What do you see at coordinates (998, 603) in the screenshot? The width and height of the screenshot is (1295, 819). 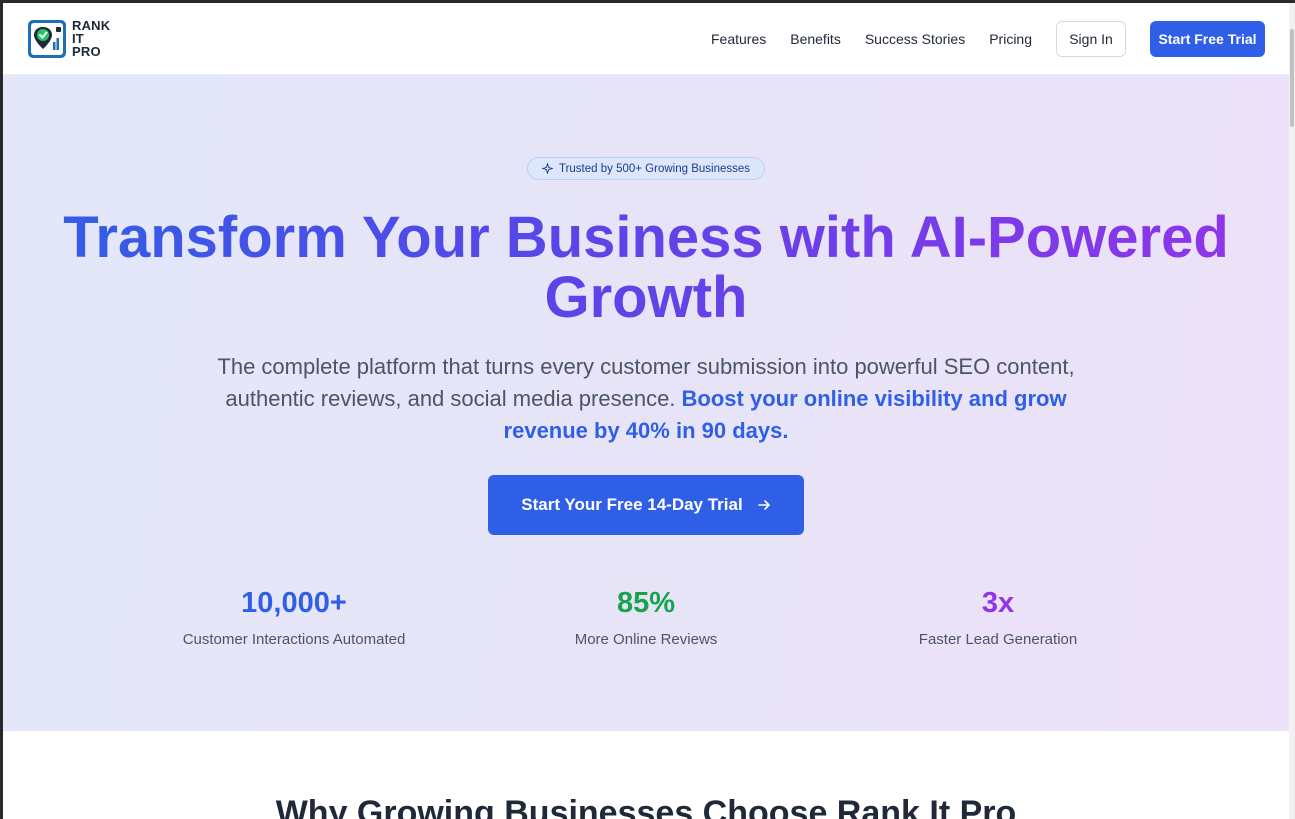 I see `stat-value: 3x` at bounding box center [998, 603].